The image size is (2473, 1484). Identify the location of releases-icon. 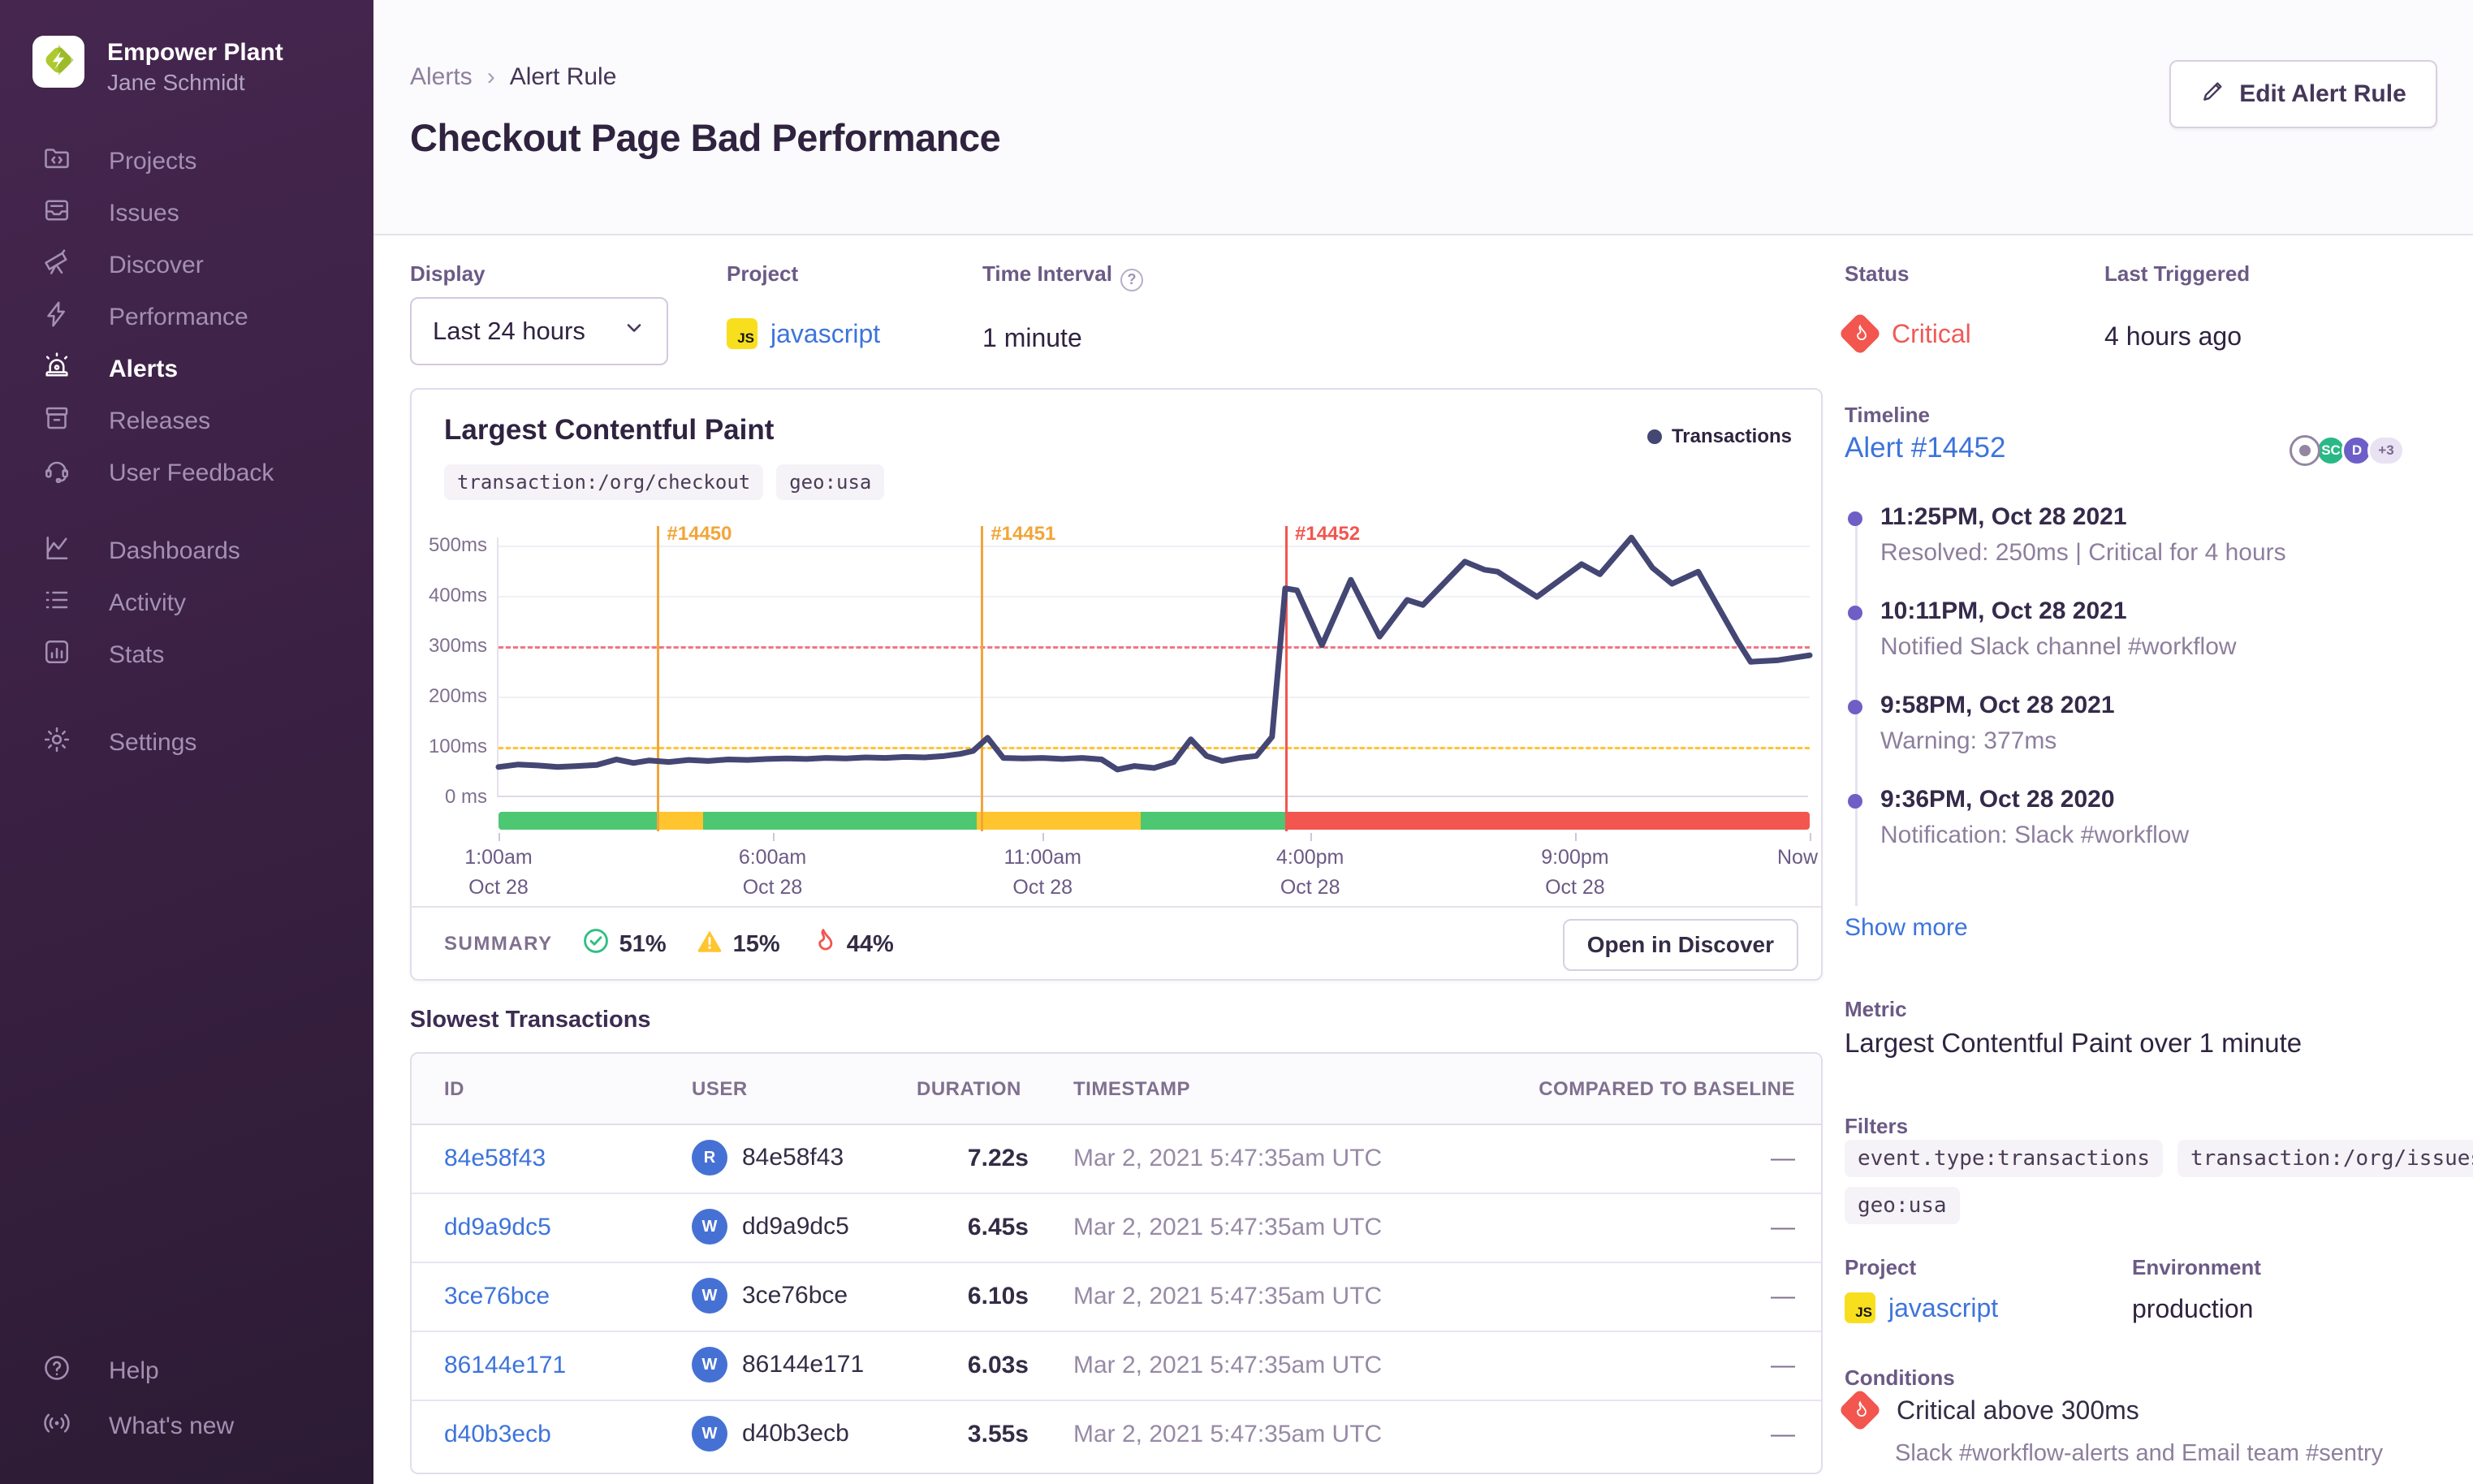
(57, 421).